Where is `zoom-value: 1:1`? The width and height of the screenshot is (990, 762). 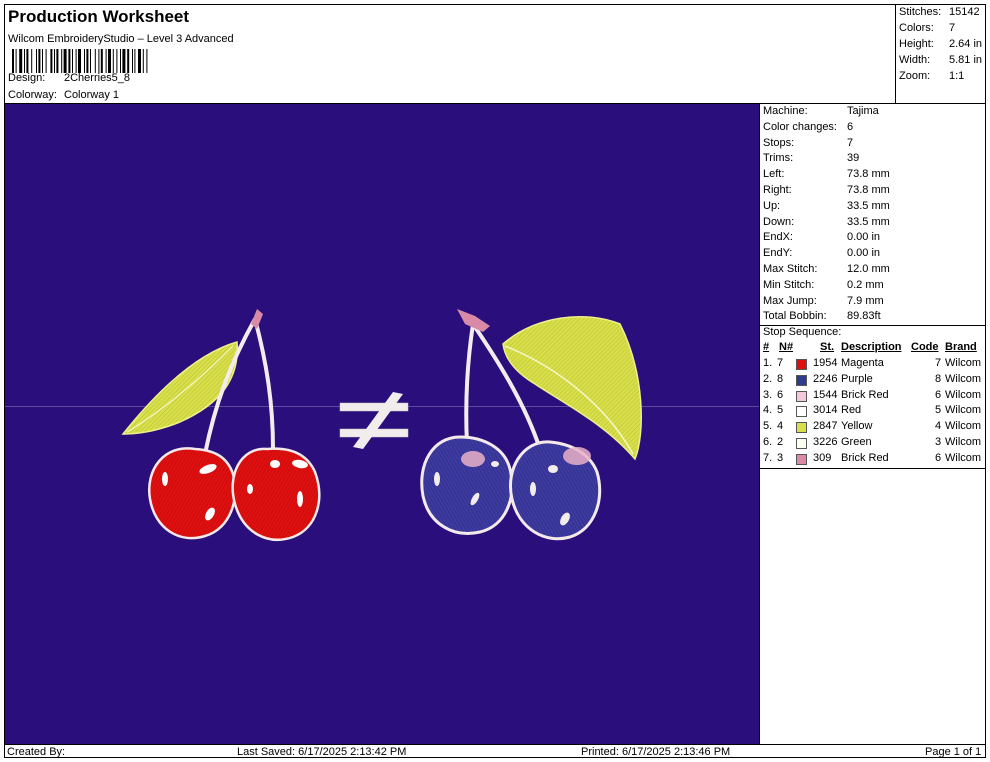 zoom-value: 1:1 is located at coordinates (957, 76).